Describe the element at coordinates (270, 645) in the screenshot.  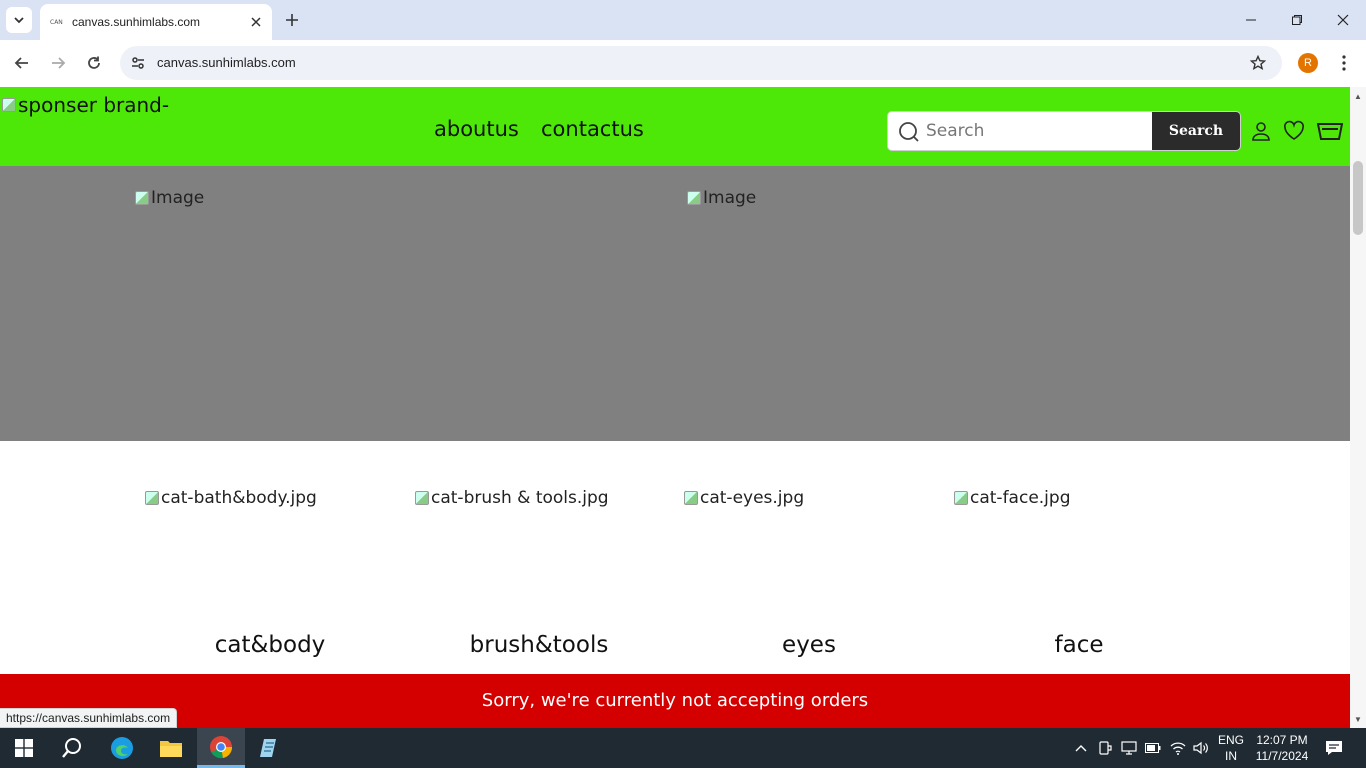
I see `category-link-cat-body: cat&body` at that location.